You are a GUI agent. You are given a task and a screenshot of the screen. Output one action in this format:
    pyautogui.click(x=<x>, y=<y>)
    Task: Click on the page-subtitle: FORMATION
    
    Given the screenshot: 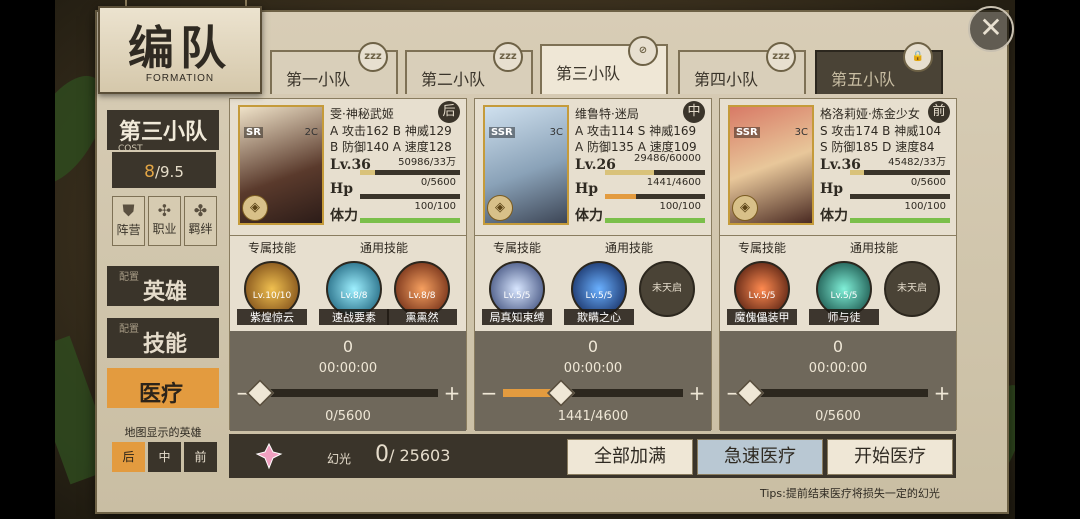 What is the action you would take?
    pyautogui.click(x=180, y=78)
    